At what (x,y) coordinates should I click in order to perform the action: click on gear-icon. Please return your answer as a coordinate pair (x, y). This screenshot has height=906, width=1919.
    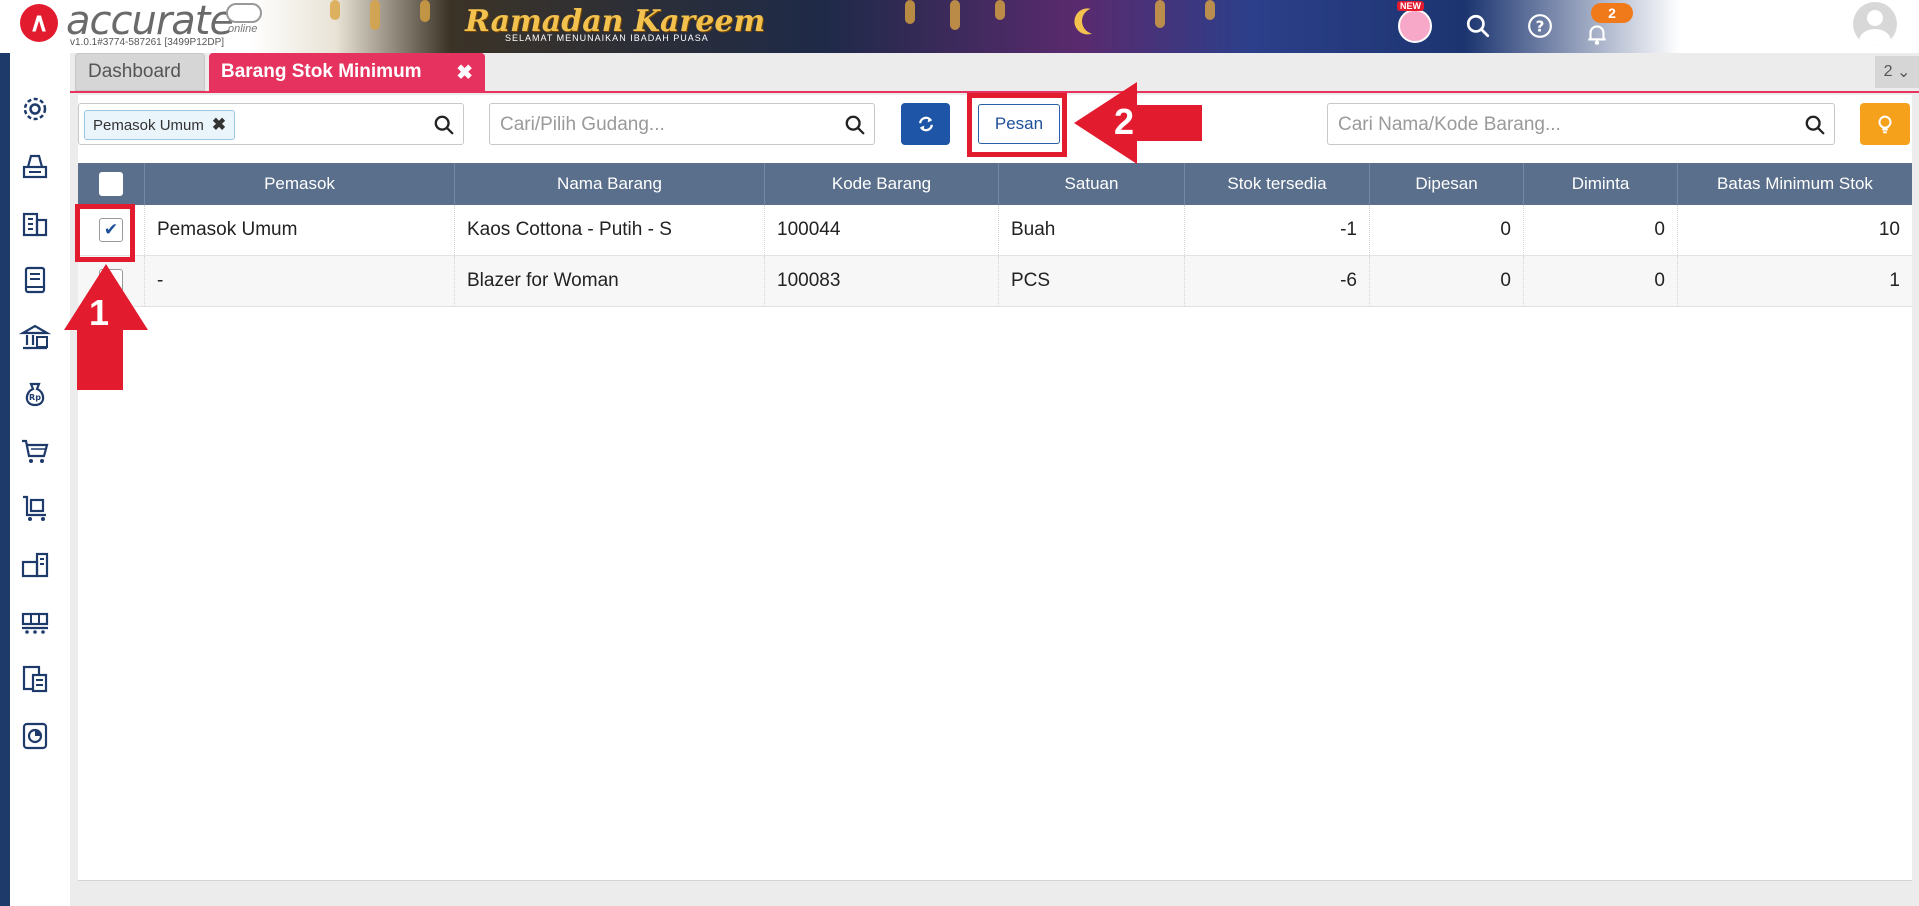
    Looking at the image, I should click on (35, 109).